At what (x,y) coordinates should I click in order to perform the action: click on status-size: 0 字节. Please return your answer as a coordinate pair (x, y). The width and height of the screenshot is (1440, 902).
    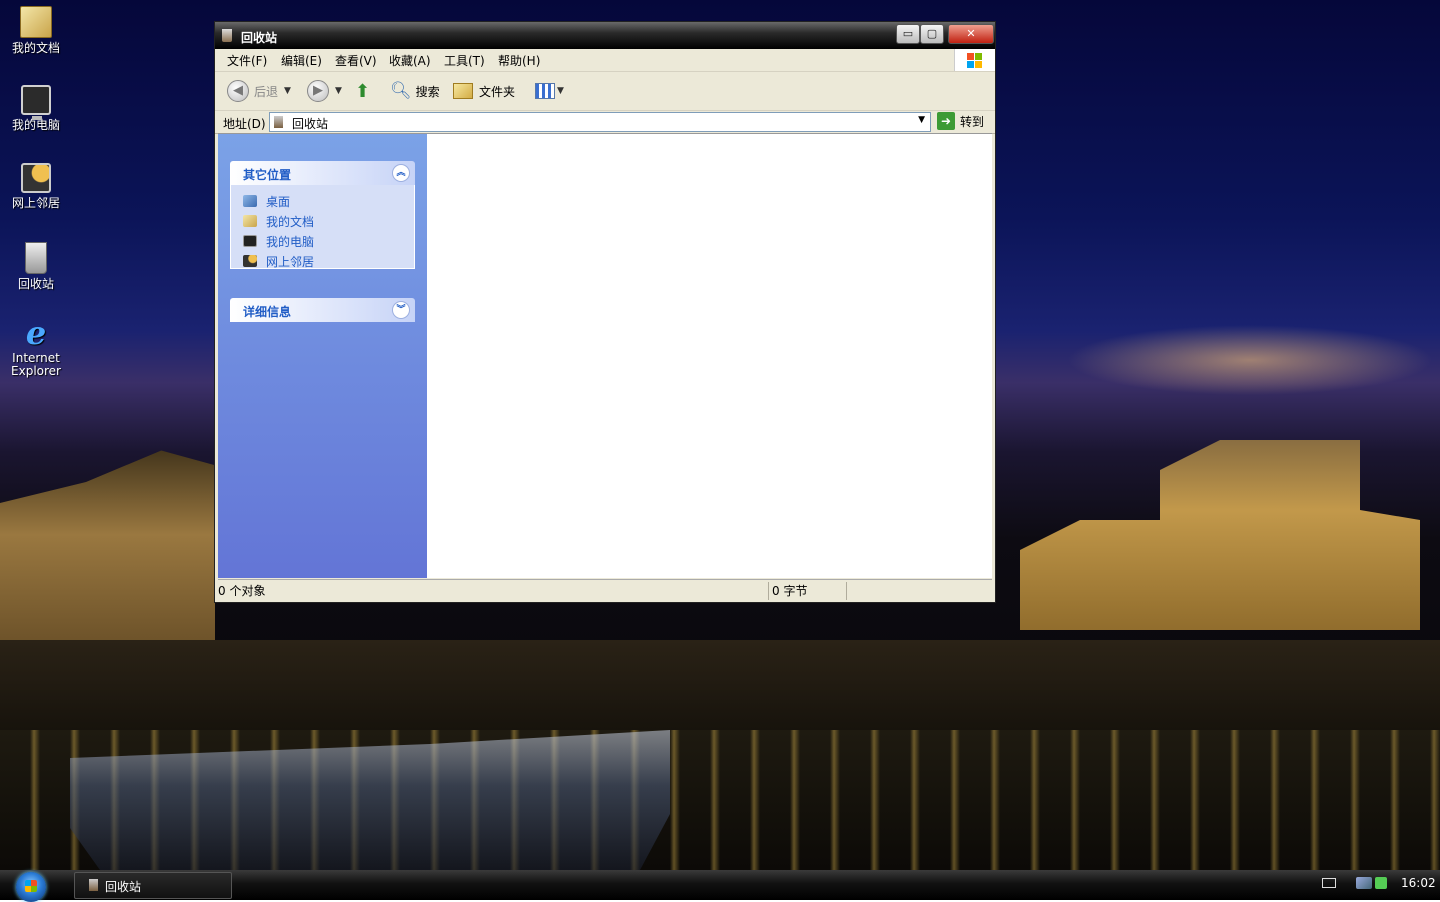
    Looking at the image, I should click on (809, 591).